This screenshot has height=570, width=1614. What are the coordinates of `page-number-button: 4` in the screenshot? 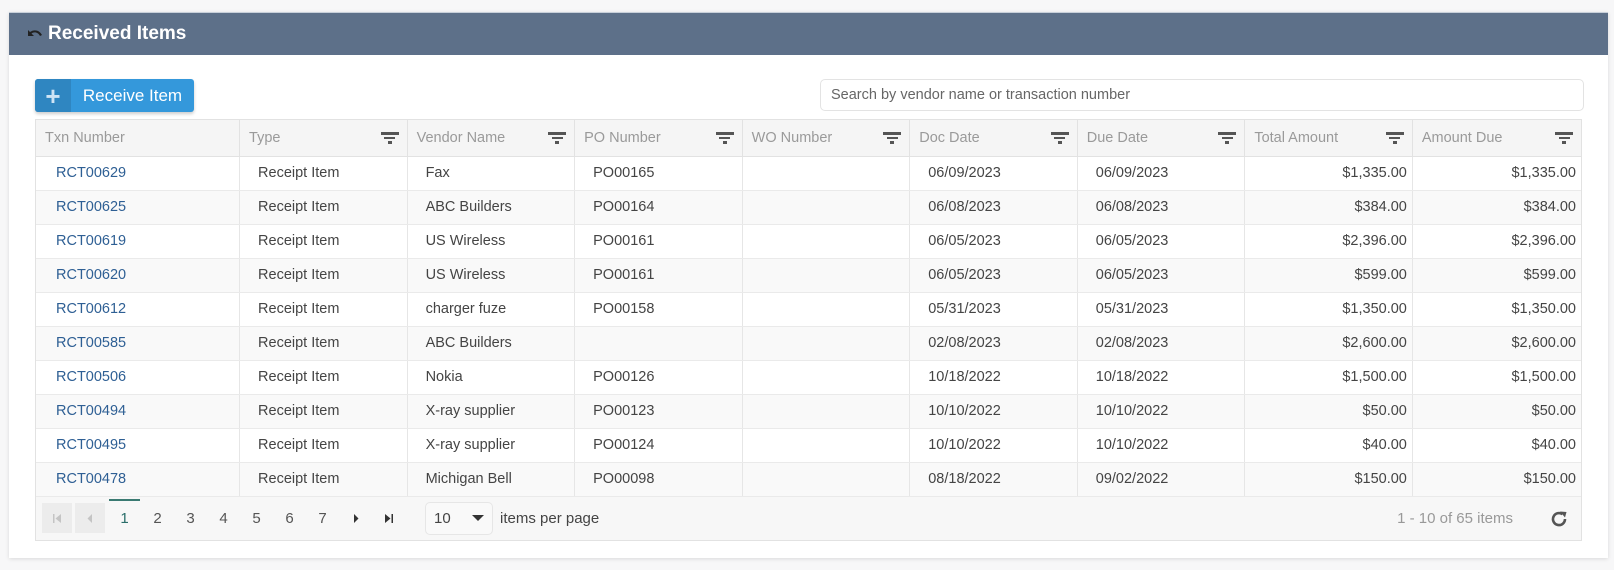 It's located at (223, 518).